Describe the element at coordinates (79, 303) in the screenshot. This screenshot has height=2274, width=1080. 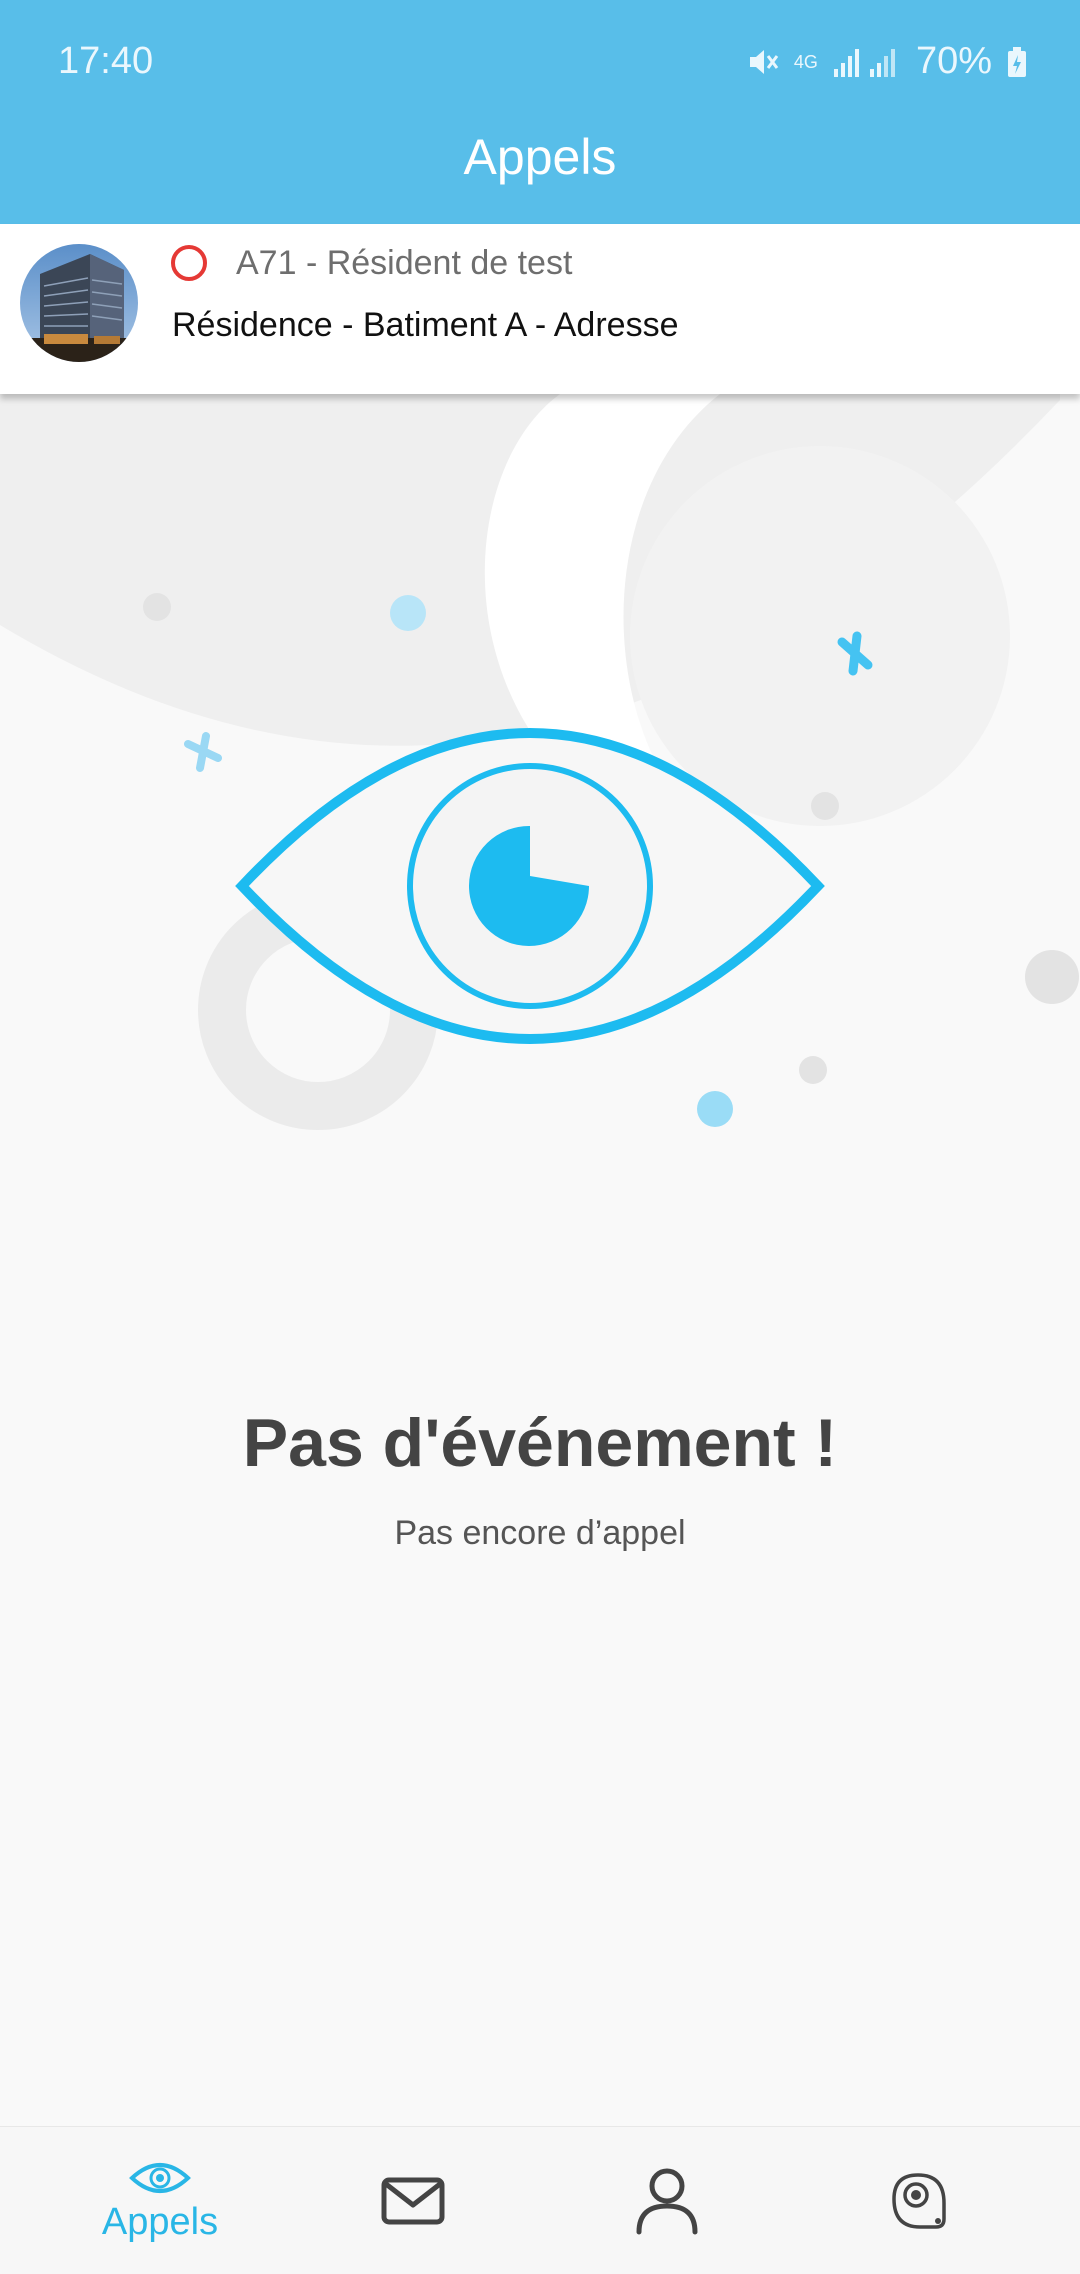
I see `building-avatar` at that location.